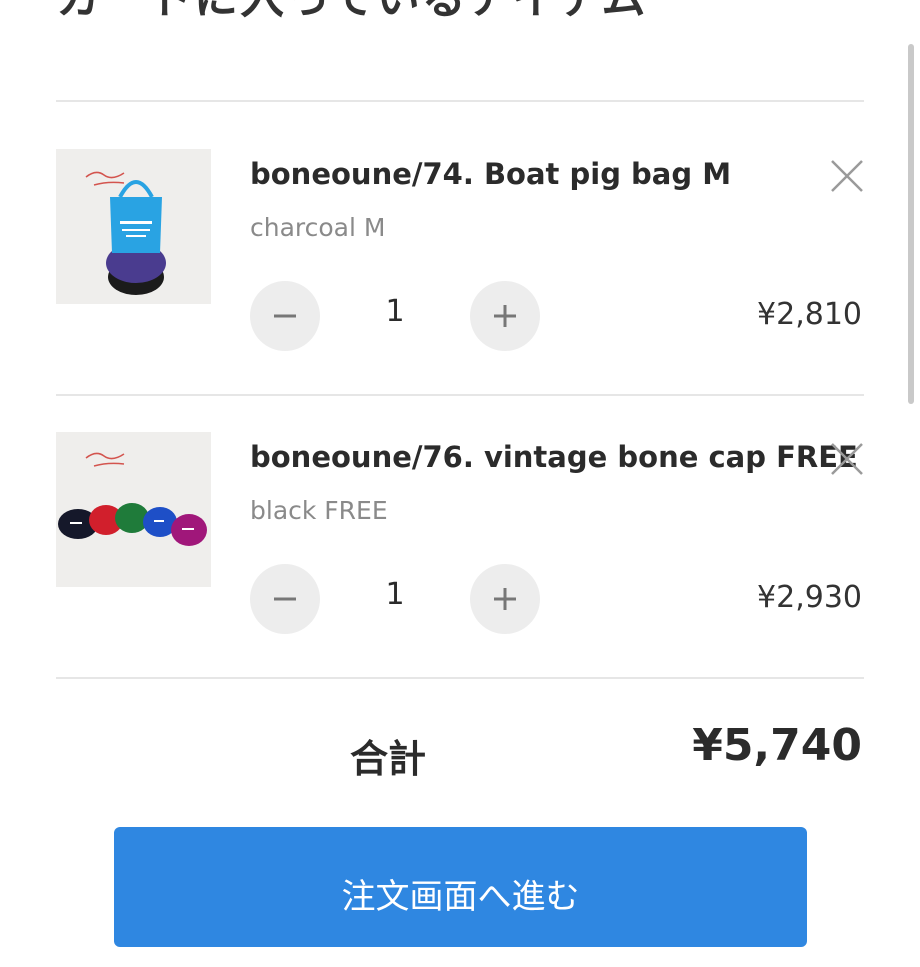 The height and width of the screenshot is (967, 920). What do you see at coordinates (319, 510) in the screenshot?
I see `product-variant: black FREE` at bounding box center [319, 510].